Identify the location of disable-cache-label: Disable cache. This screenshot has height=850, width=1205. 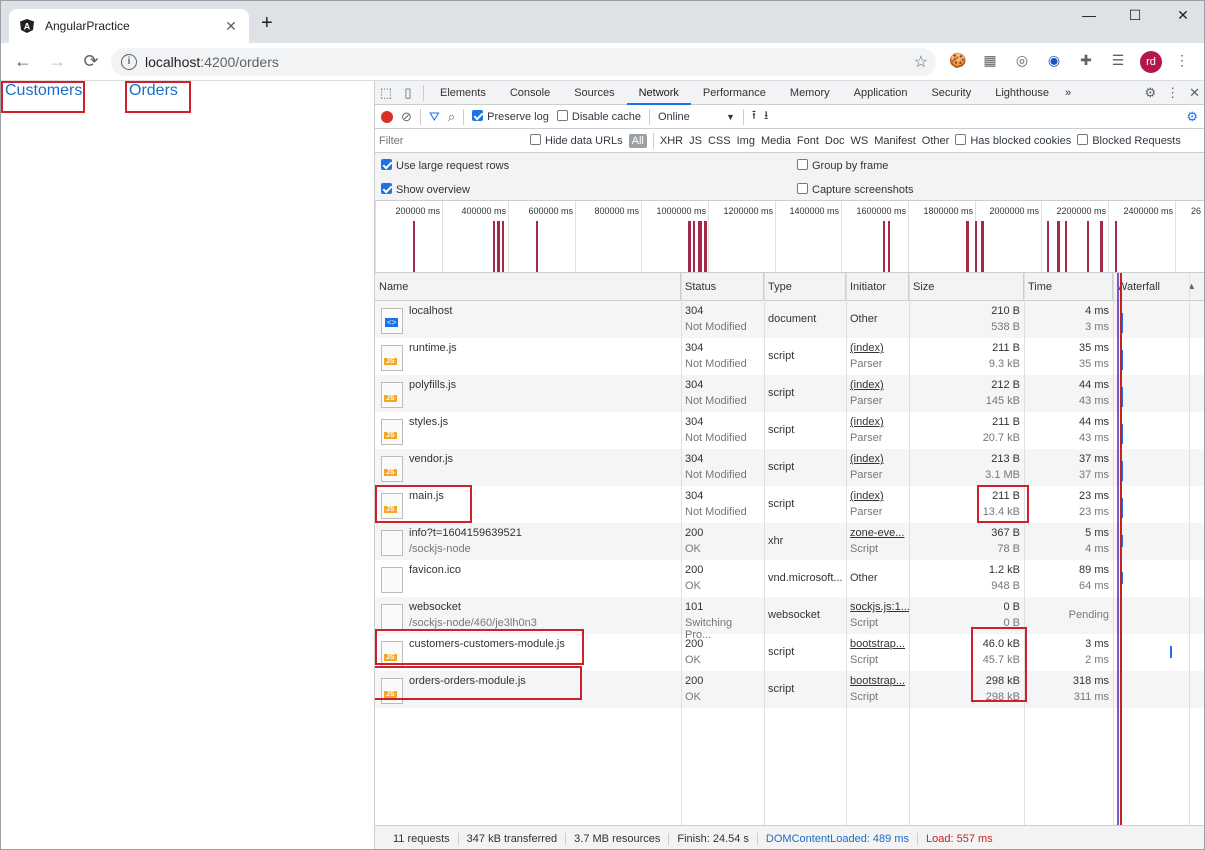
(606, 117).